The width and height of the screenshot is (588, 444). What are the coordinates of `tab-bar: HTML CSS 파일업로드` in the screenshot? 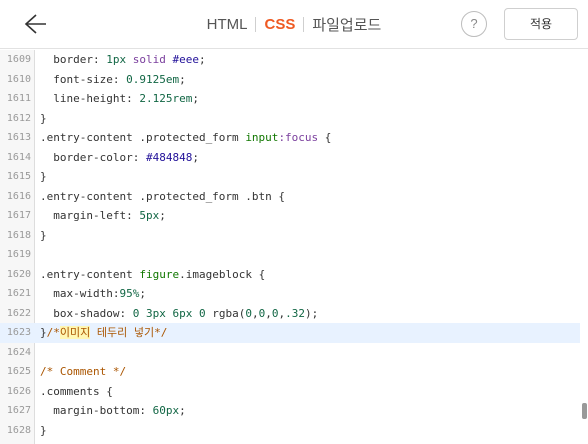 It's located at (294, 24).